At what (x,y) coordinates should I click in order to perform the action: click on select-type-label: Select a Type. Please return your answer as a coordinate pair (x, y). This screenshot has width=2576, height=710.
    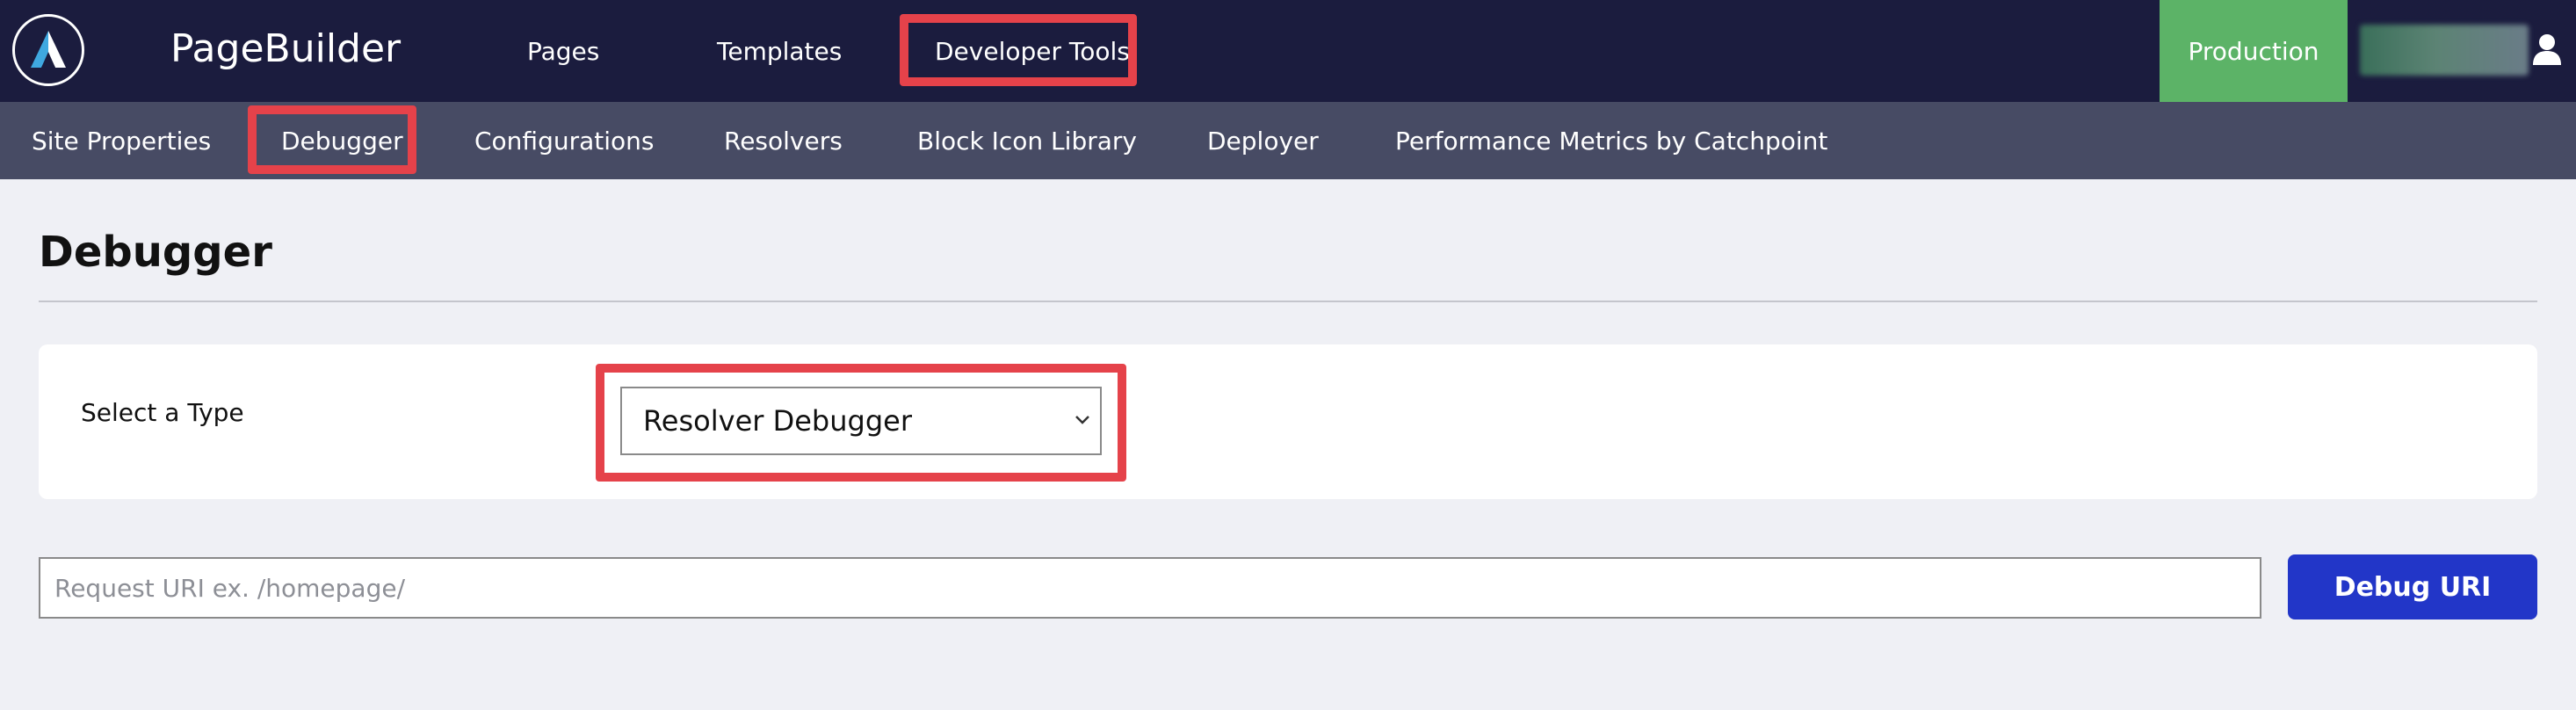
    Looking at the image, I should click on (162, 412).